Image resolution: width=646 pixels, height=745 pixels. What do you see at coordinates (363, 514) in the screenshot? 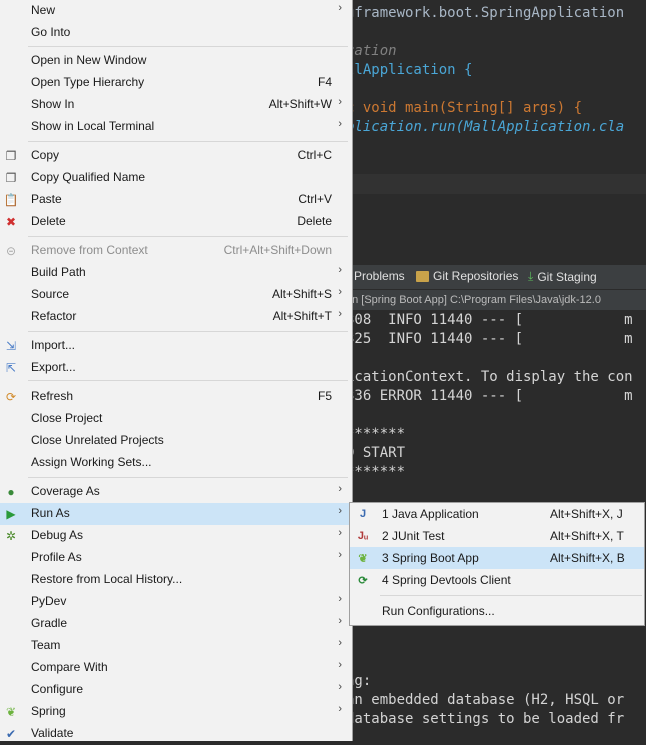
I see `java-application-icon: J` at bounding box center [363, 514].